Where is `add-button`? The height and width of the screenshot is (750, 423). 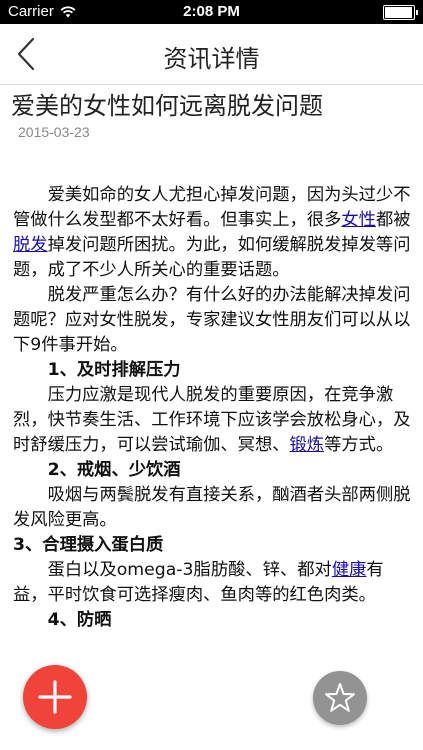 add-button is located at coordinates (55, 697).